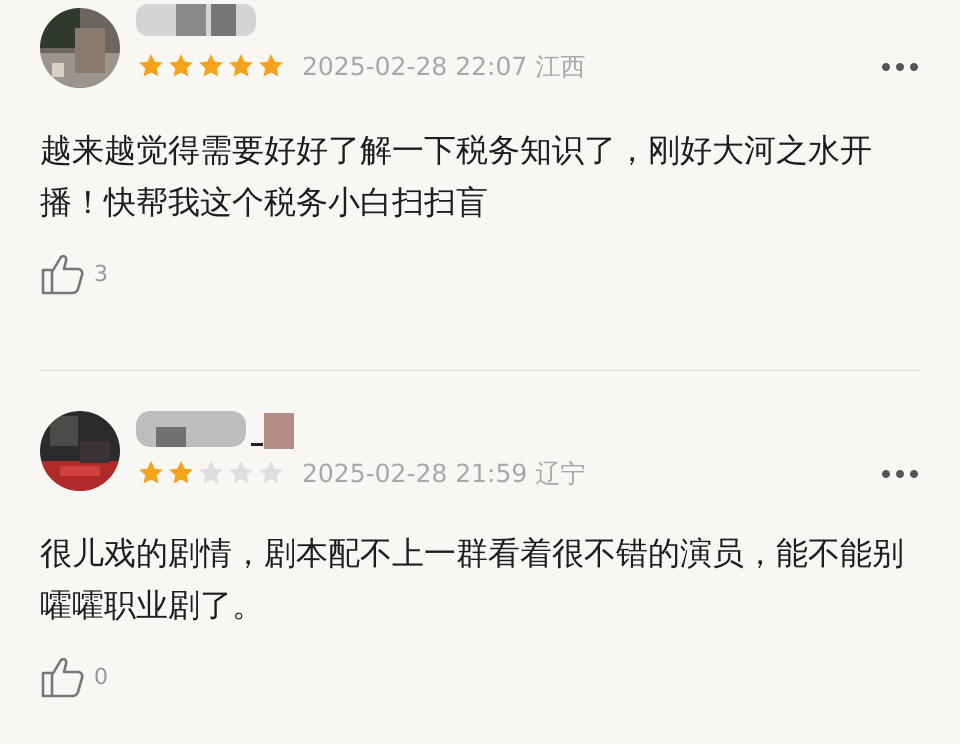  I want to click on review-time: 2025-02-28 22:07, so click(415, 66).